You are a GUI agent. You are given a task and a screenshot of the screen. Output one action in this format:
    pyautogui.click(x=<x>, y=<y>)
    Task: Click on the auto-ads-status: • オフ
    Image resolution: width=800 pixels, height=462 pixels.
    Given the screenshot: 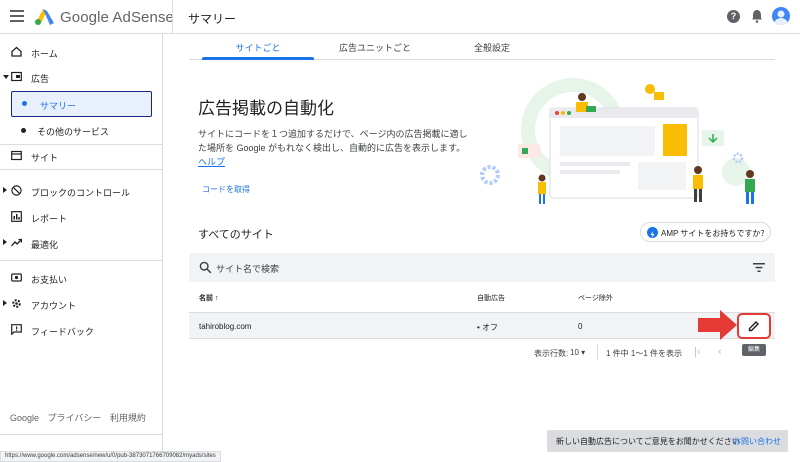 What is the action you would take?
    pyautogui.click(x=488, y=327)
    